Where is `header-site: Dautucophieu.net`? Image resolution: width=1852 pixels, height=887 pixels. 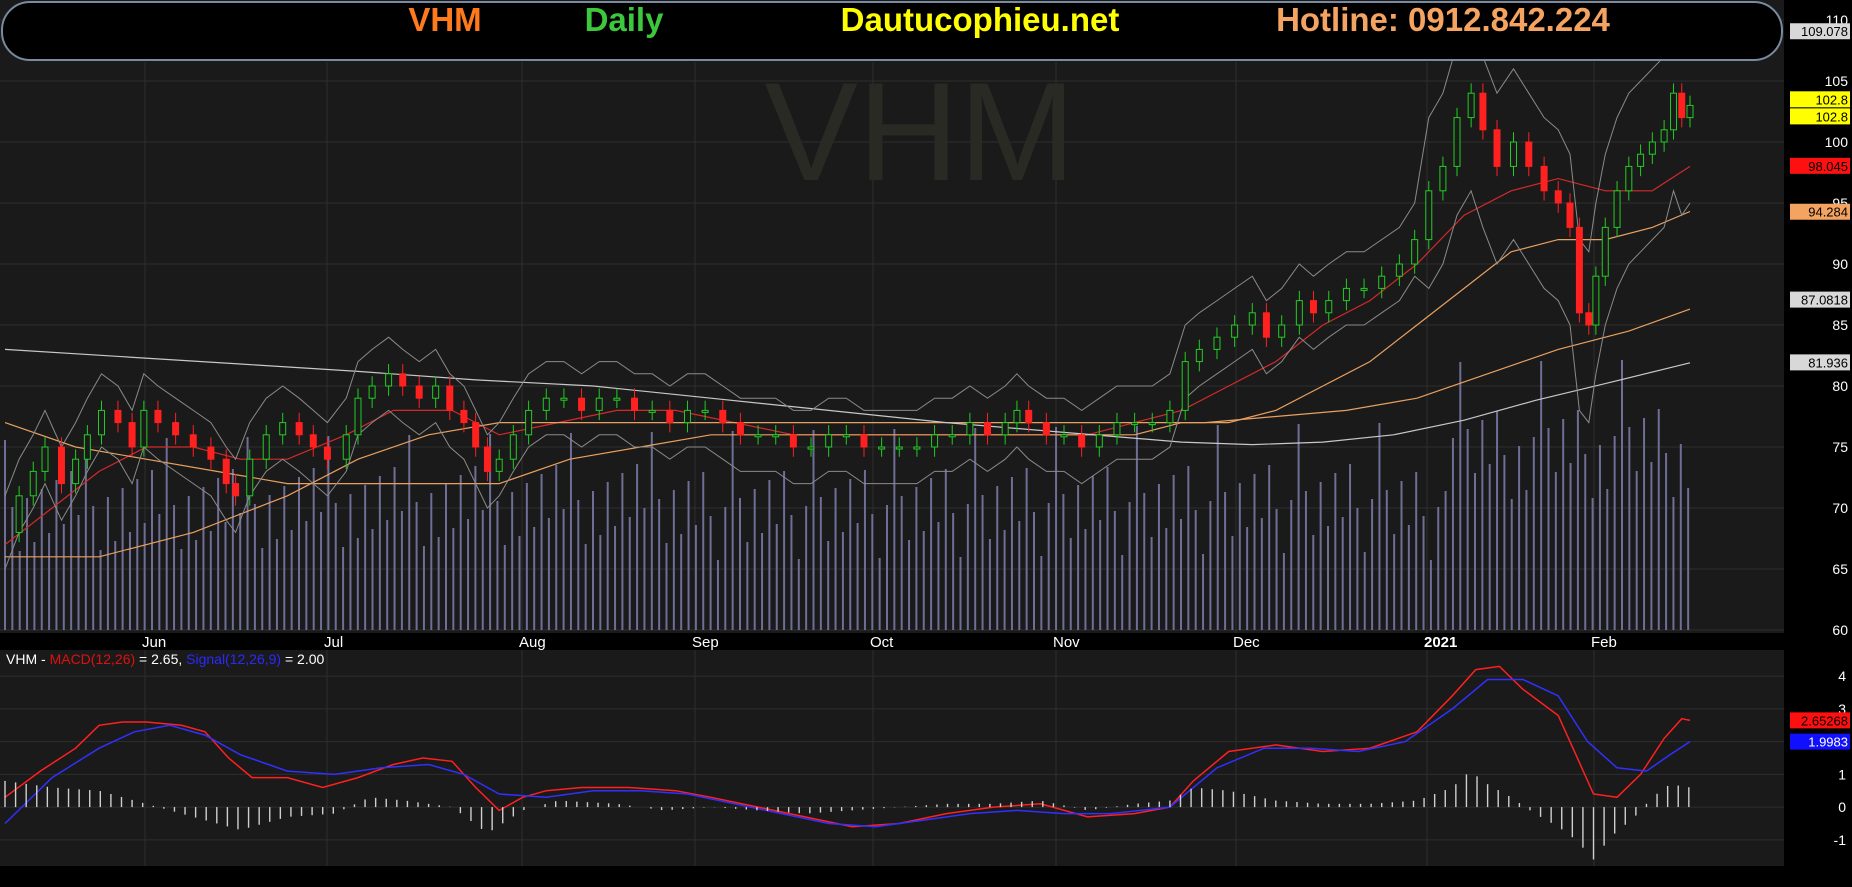
header-site: Dautucophieu.net is located at coordinates (980, 19).